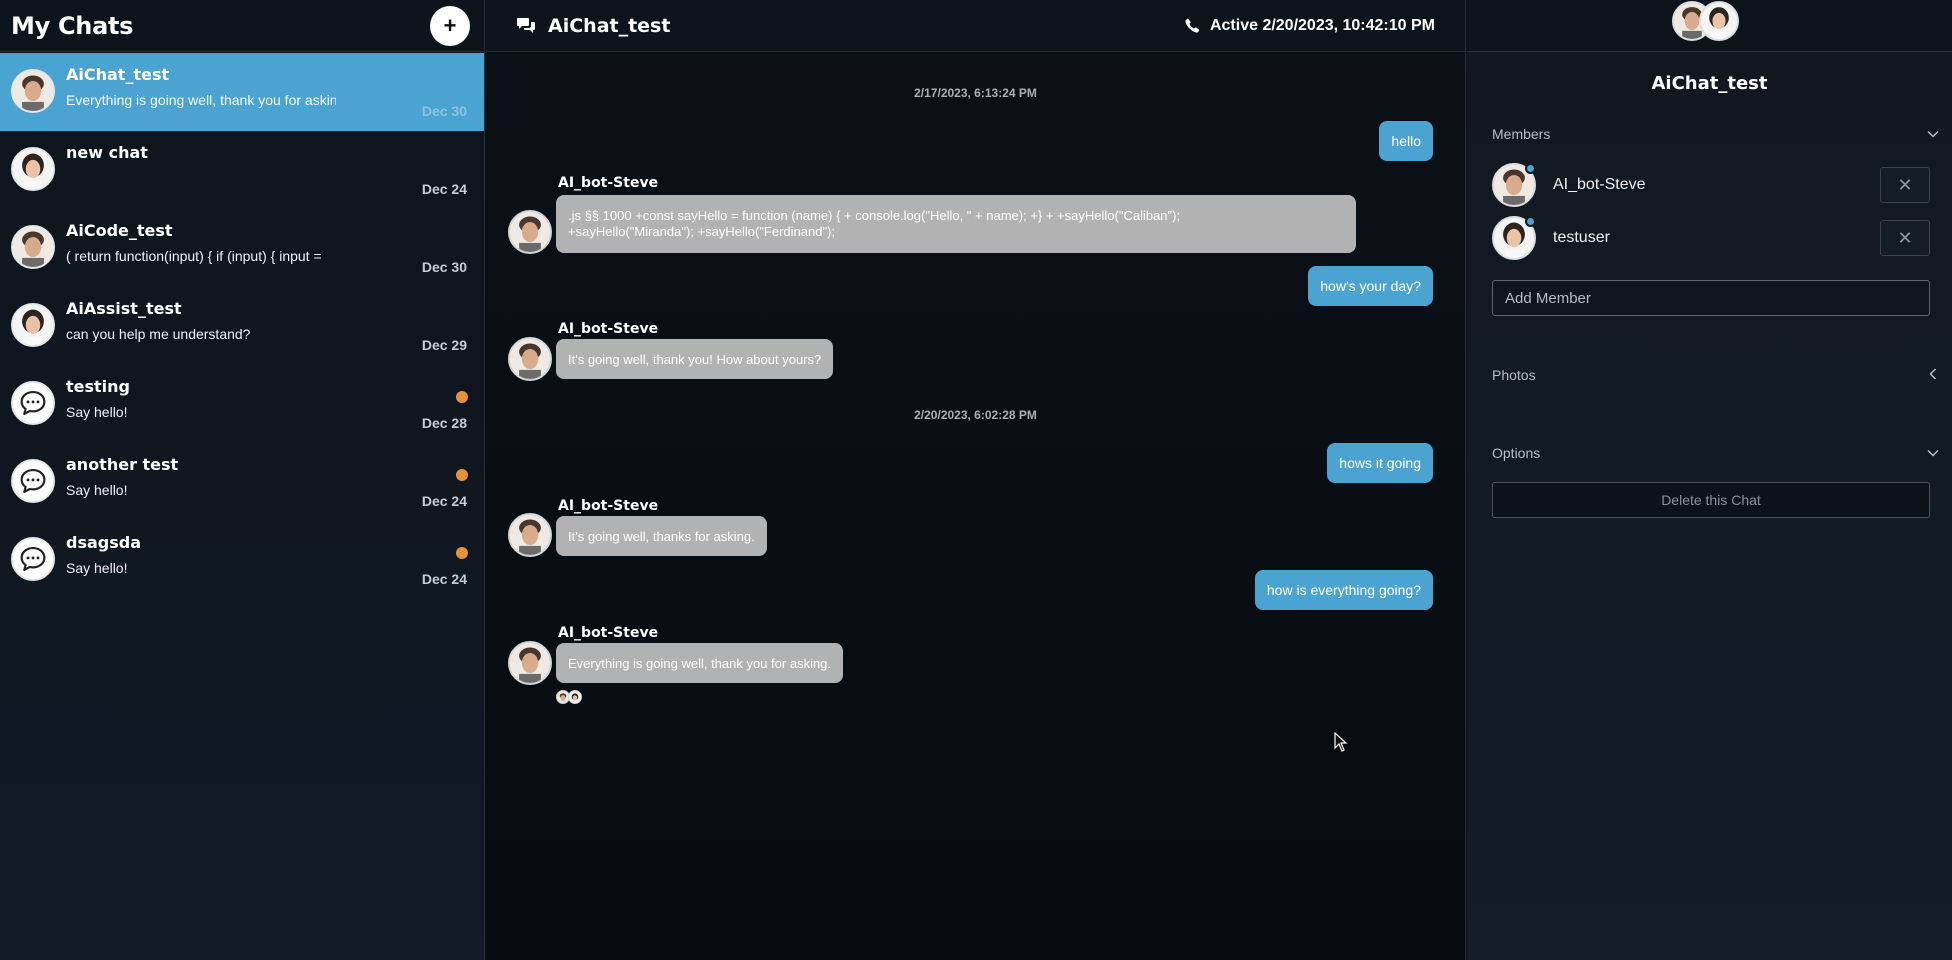 This screenshot has width=1952, height=960. Describe the element at coordinates (1711, 298) in the screenshot. I see `add-member-input` at that location.